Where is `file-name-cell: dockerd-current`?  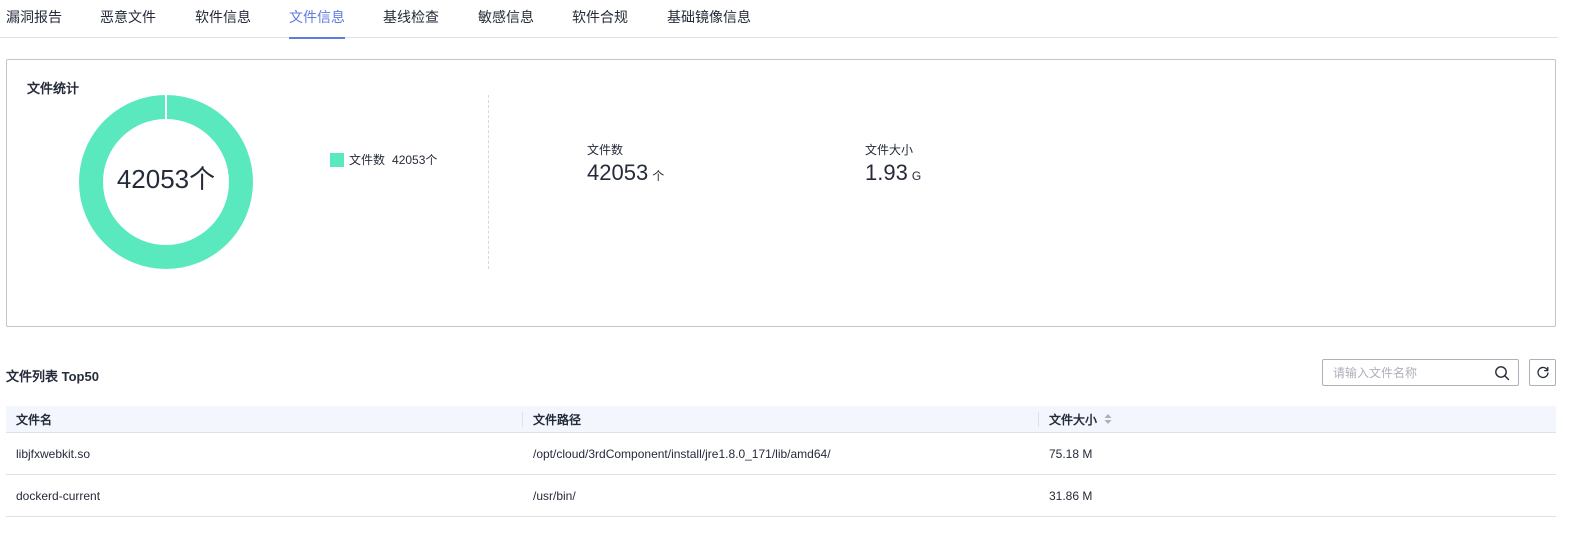
file-name-cell: dockerd-current is located at coordinates (58, 495).